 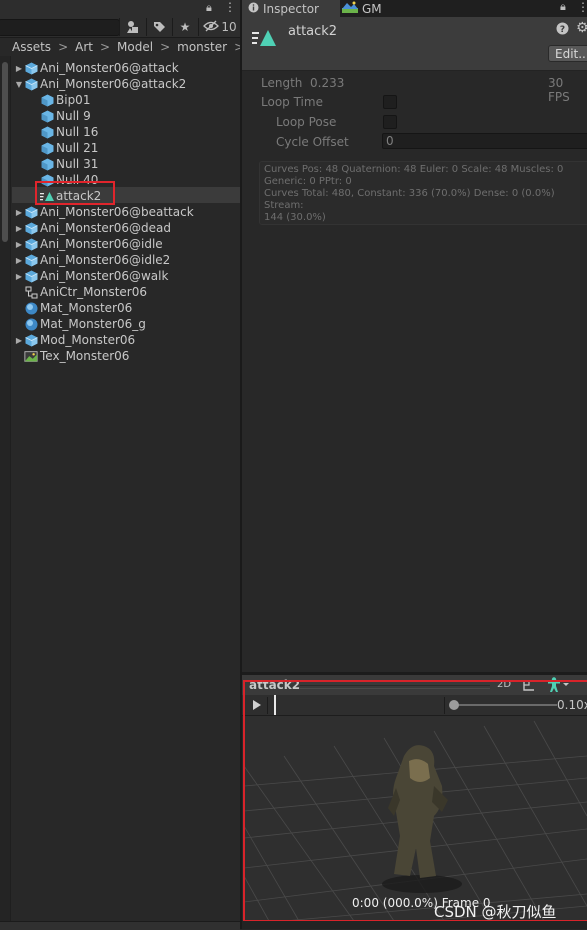 I want to click on loop-time-checkbox, so click(x=390, y=102).